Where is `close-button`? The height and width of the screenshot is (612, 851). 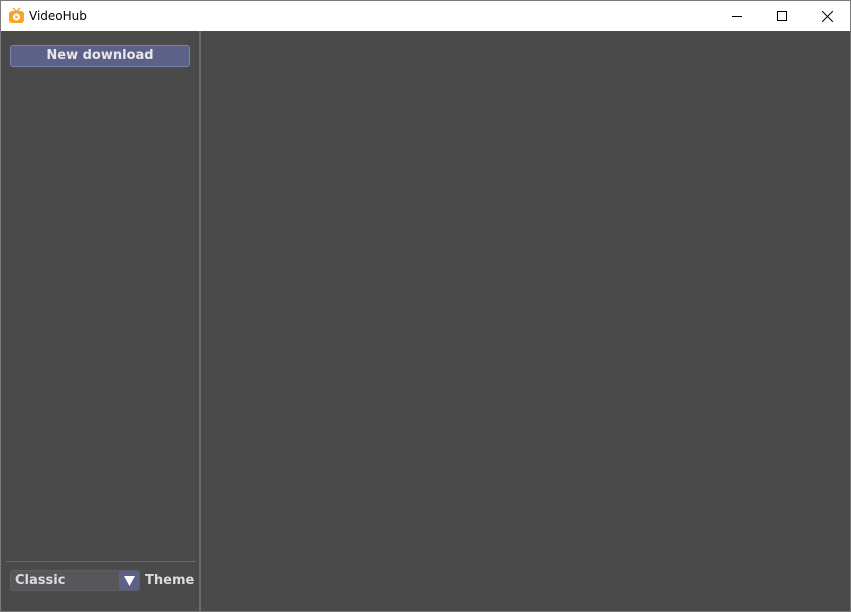
close-button is located at coordinates (827, 16).